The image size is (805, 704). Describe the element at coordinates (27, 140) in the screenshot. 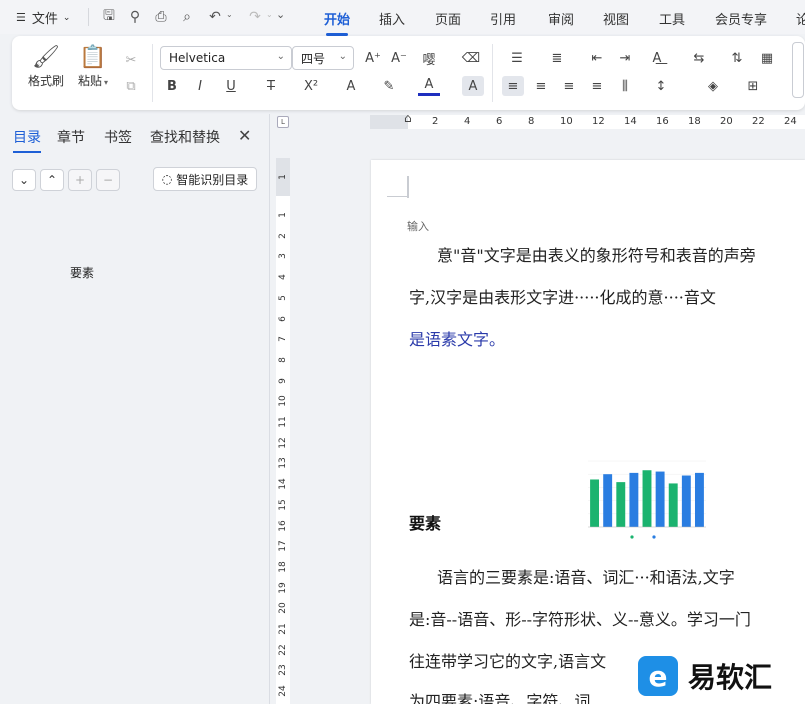

I see `tab-toc: 目录` at that location.